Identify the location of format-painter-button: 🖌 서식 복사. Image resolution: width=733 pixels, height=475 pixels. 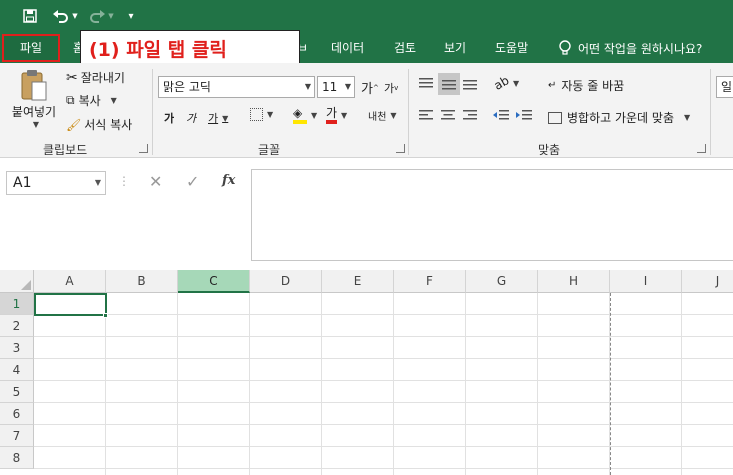
(99, 124).